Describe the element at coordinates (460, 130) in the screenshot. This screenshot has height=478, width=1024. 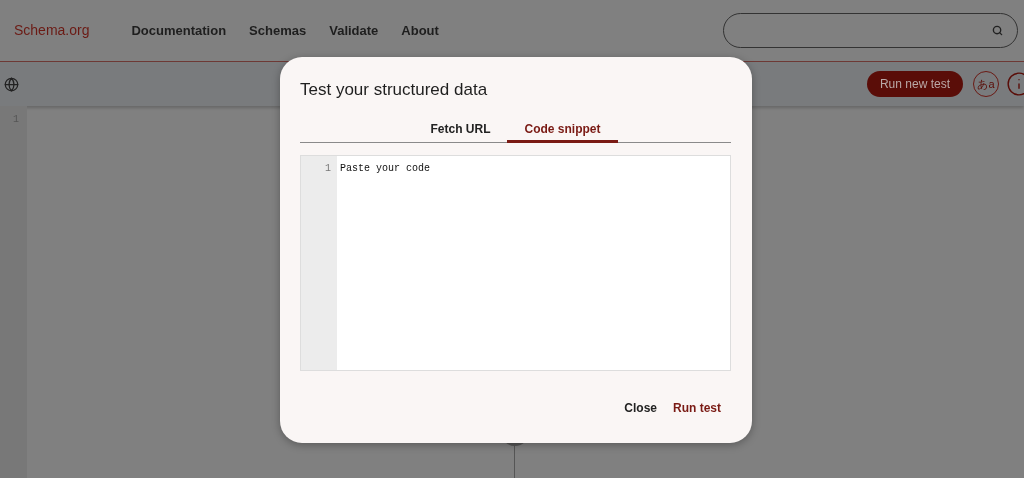
I see `tab: Fetch URL` at that location.